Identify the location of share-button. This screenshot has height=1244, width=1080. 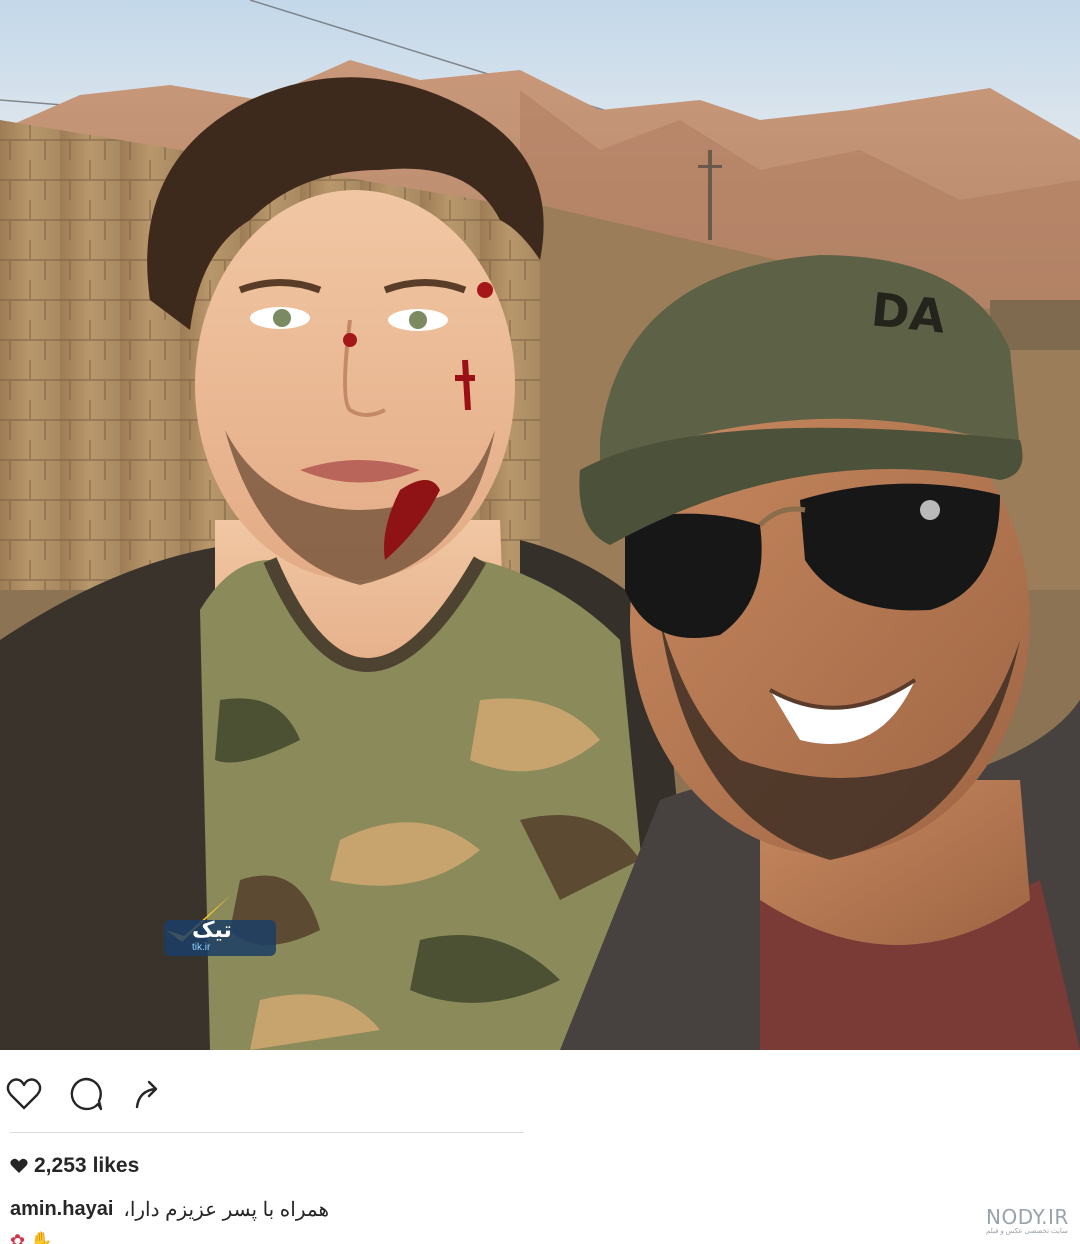
(148, 1094).